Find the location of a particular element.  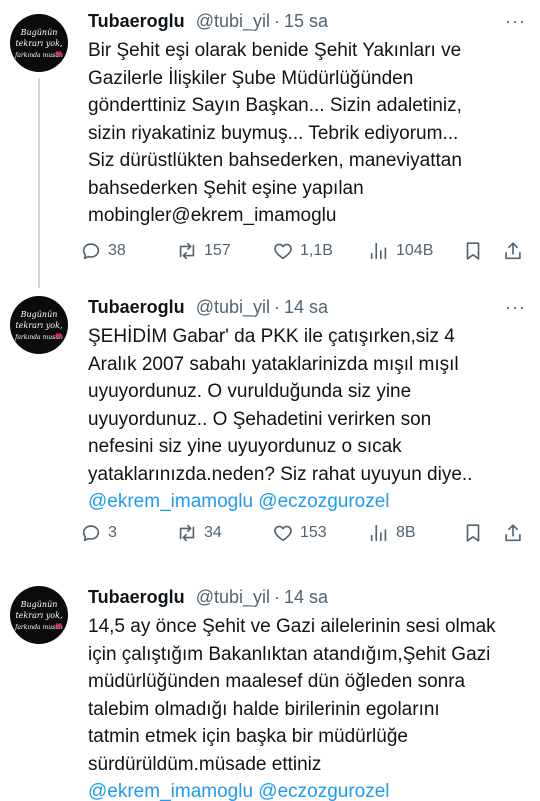

tweet-text-line: sürdürüldüm.müsade ettiniz is located at coordinates (205, 764).